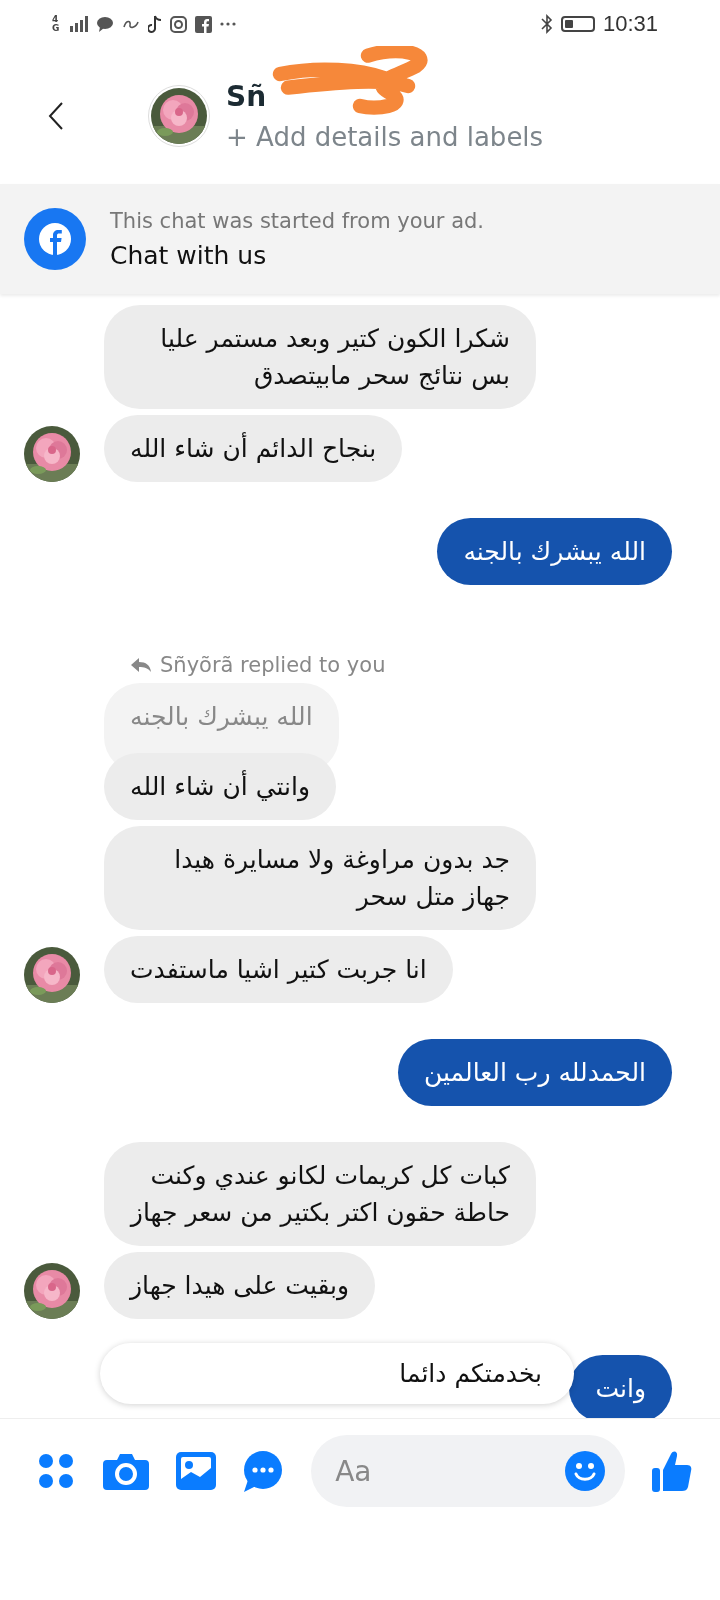  What do you see at coordinates (56, 1471) in the screenshot?
I see `apps-icon` at bounding box center [56, 1471].